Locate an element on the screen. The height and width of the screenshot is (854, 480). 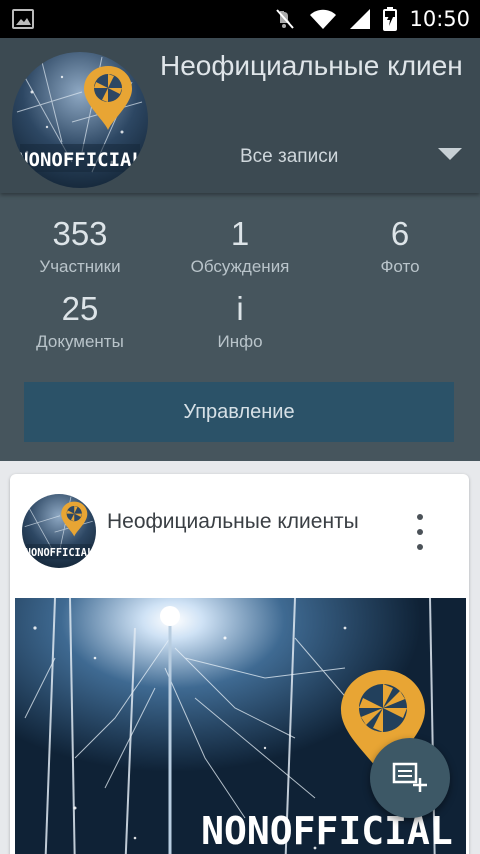
stat-value: 6 is located at coordinates (400, 233).